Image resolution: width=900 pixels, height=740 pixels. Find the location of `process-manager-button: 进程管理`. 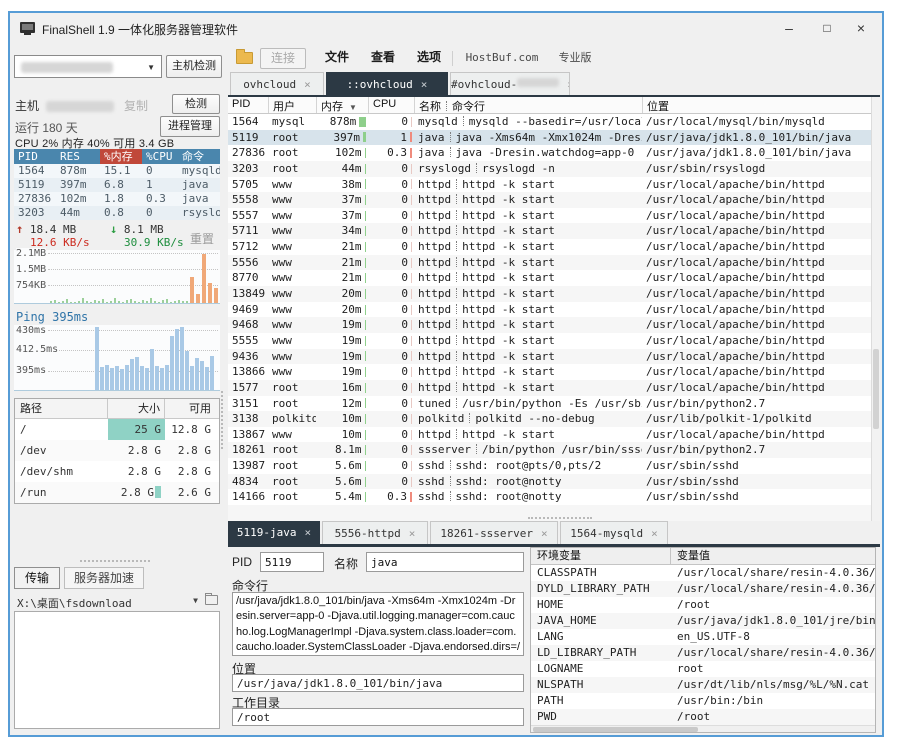

process-manager-button: 进程管理 is located at coordinates (190, 126).